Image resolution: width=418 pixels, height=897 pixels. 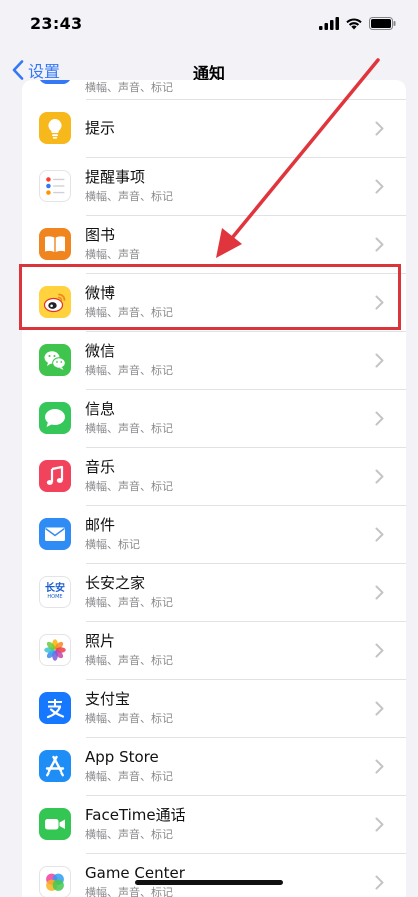 What do you see at coordinates (135, 815) in the screenshot?
I see `list-item-name: FaceTime通话` at bounding box center [135, 815].